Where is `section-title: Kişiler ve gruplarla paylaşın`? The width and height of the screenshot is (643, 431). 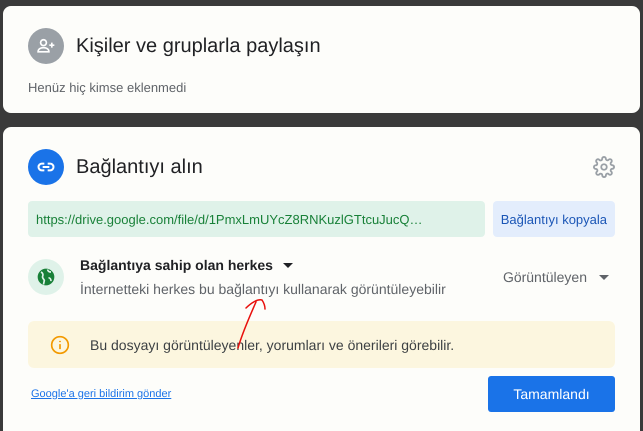
section-title: Kişiler ve gruplarla paylaşın is located at coordinates (199, 46).